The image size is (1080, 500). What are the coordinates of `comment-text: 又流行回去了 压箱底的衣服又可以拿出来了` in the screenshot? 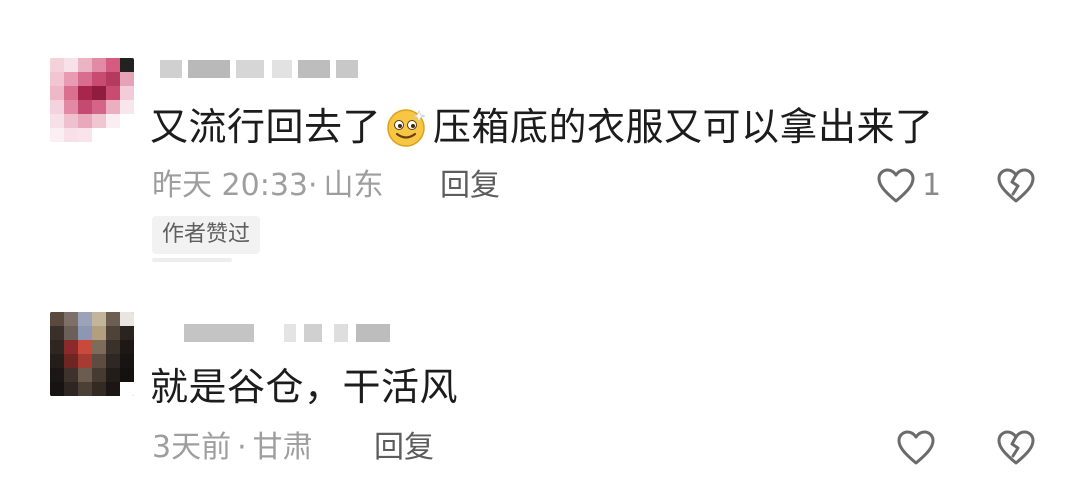 It's located at (542, 128).